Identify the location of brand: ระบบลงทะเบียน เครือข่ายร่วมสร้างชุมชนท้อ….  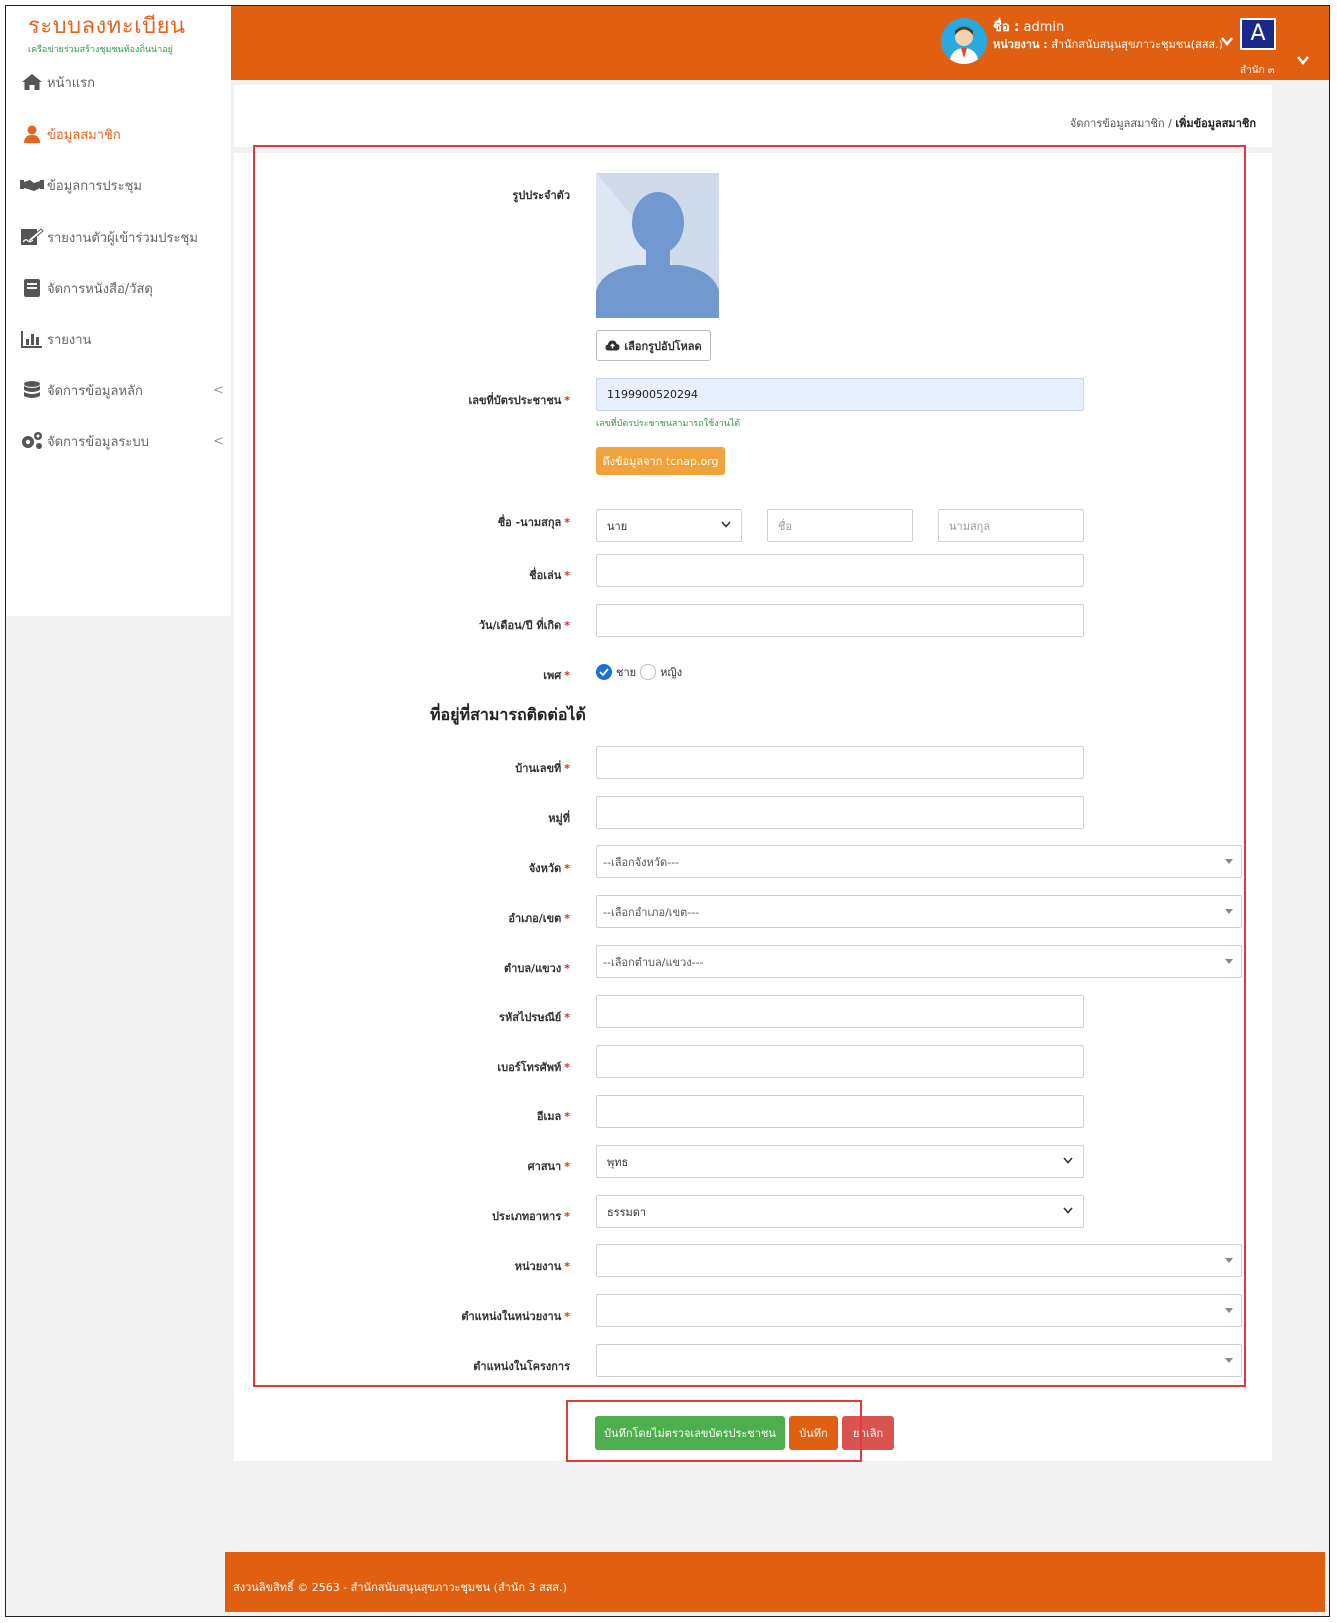
(118, 39).